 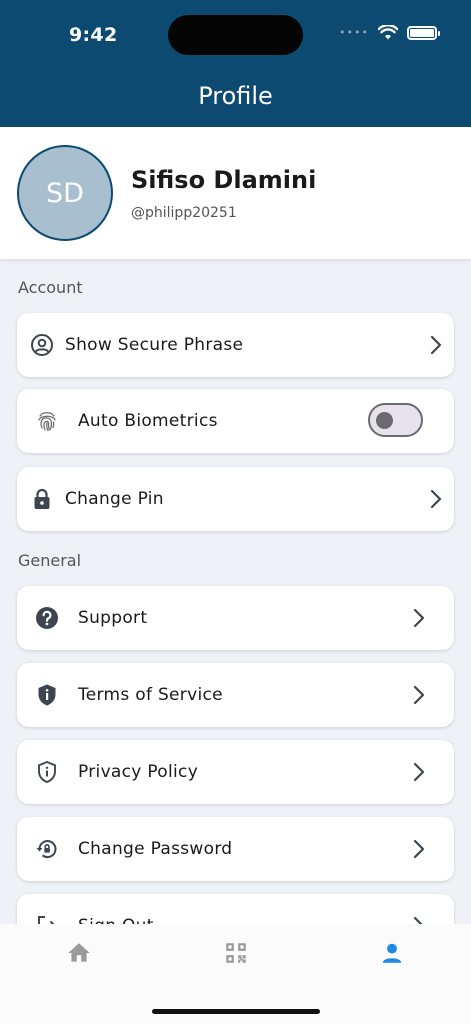 What do you see at coordinates (235, 35) in the screenshot?
I see `dynamic-island` at bounding box center [235, 35].